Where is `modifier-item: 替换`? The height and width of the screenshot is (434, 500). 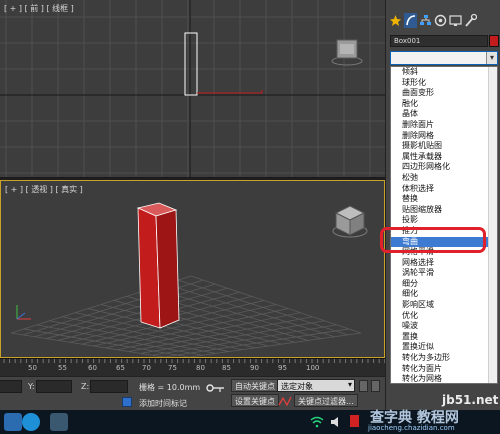 modifier-item: 替换 is located at coordinates (444, 199).